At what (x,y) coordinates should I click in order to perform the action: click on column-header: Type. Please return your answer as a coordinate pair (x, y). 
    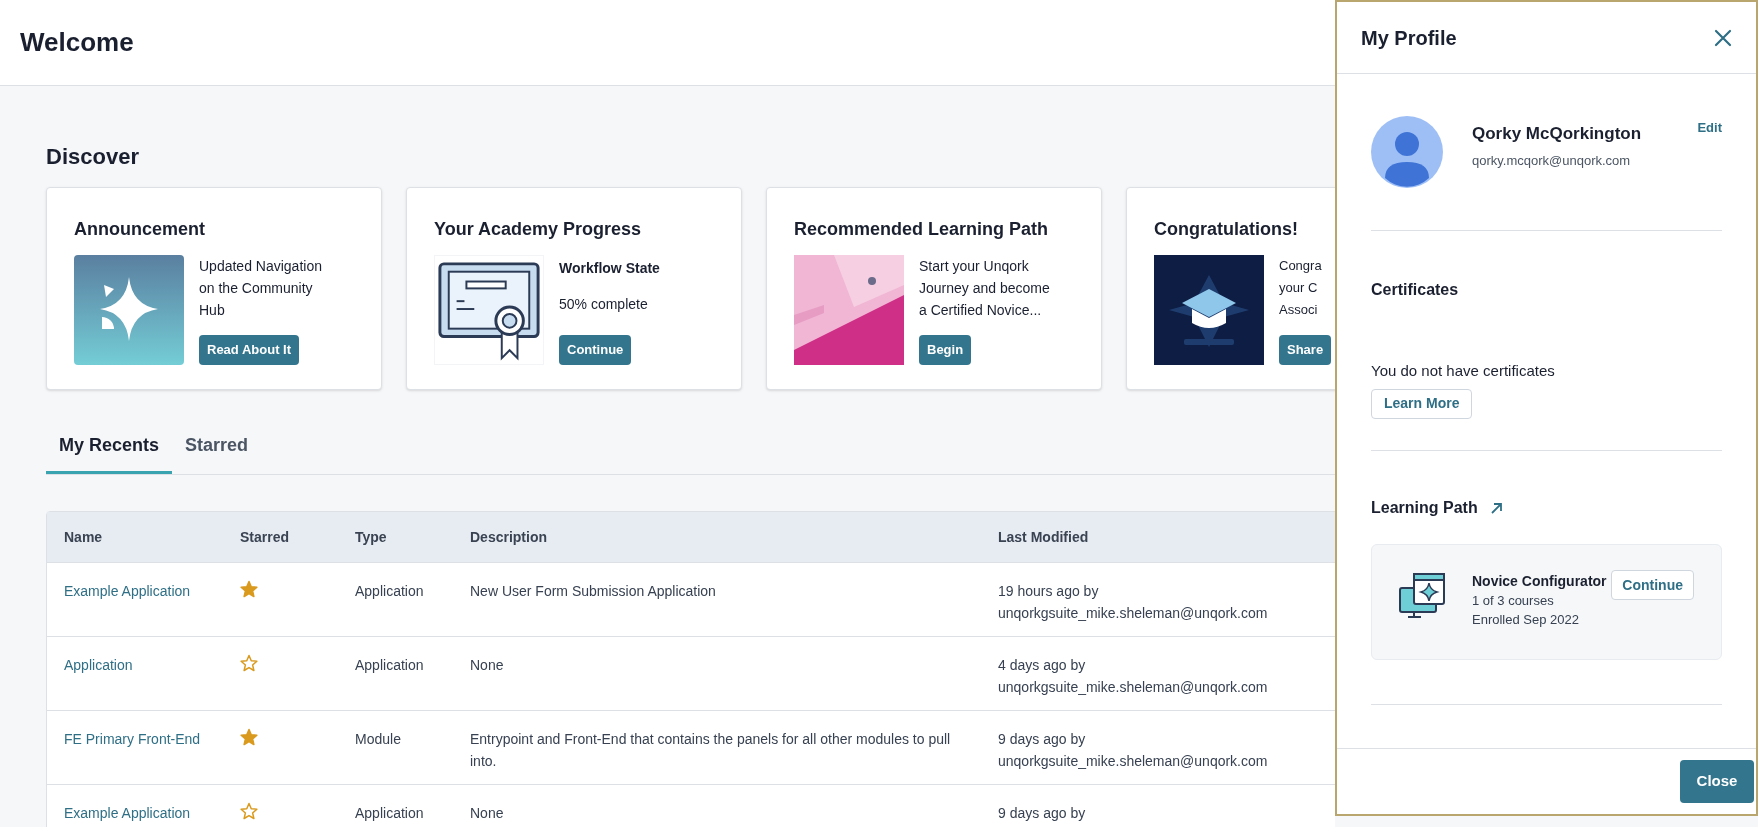
    Looking at the image, I should click on (371, 537).